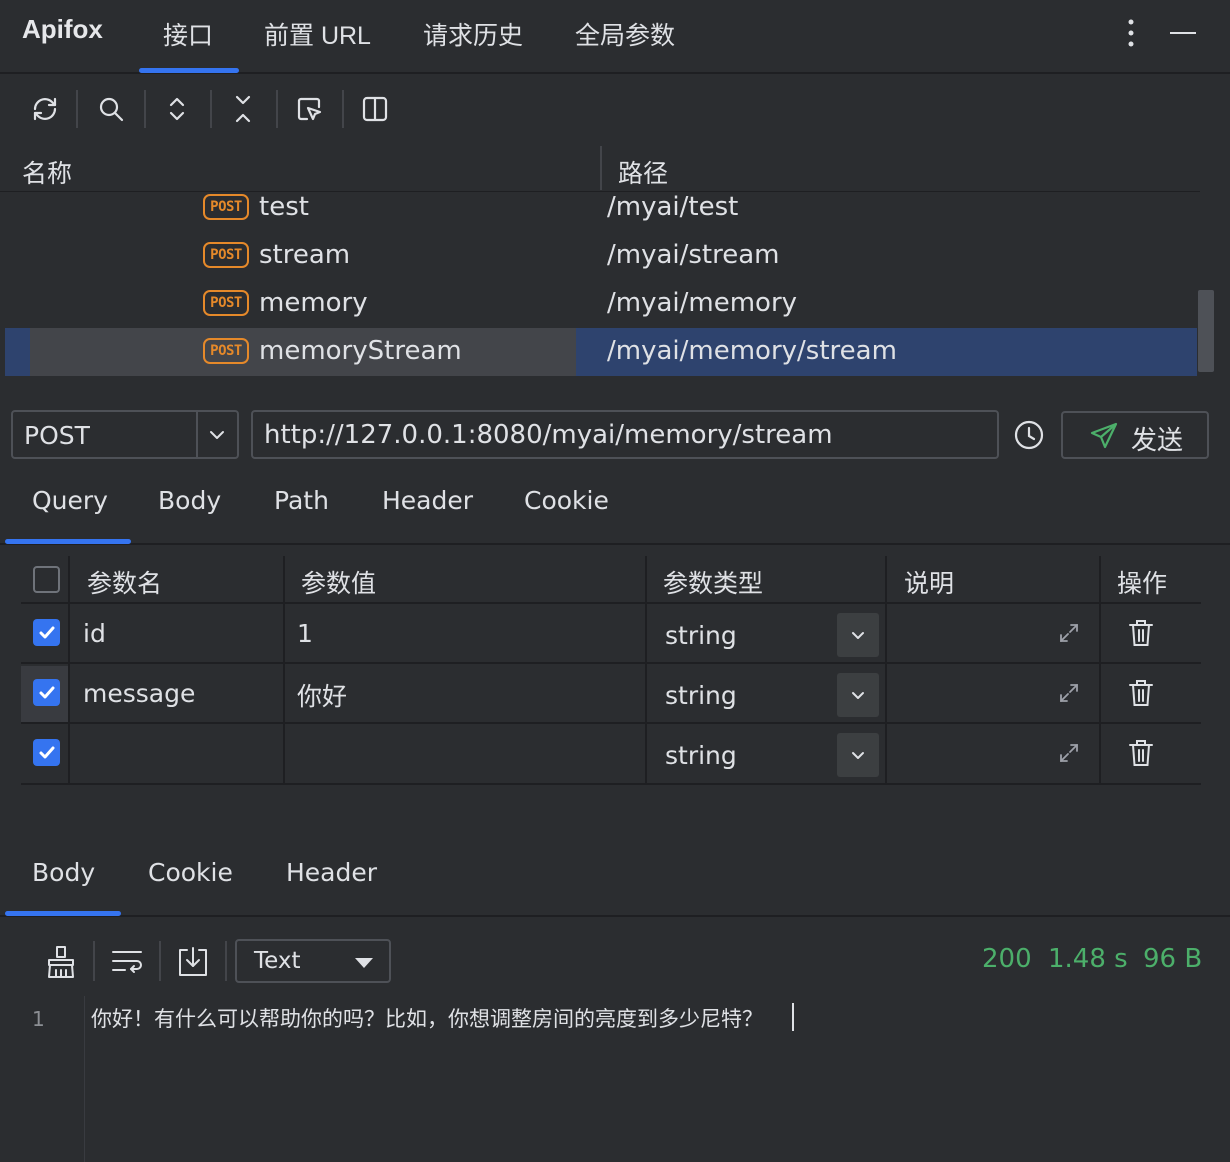  What do you see at coordinates (331, 872) in the screenshot?
I see `response-tab-header: Header` at bounding box center [331, 872].